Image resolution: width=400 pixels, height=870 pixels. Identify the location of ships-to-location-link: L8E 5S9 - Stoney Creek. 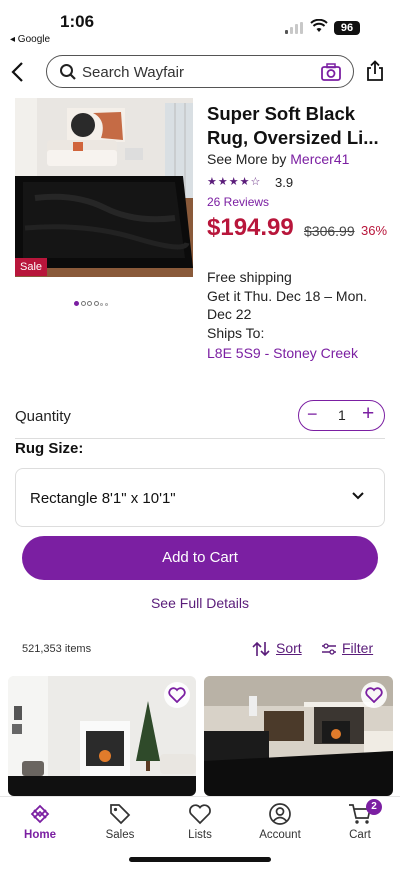
(282, 353).